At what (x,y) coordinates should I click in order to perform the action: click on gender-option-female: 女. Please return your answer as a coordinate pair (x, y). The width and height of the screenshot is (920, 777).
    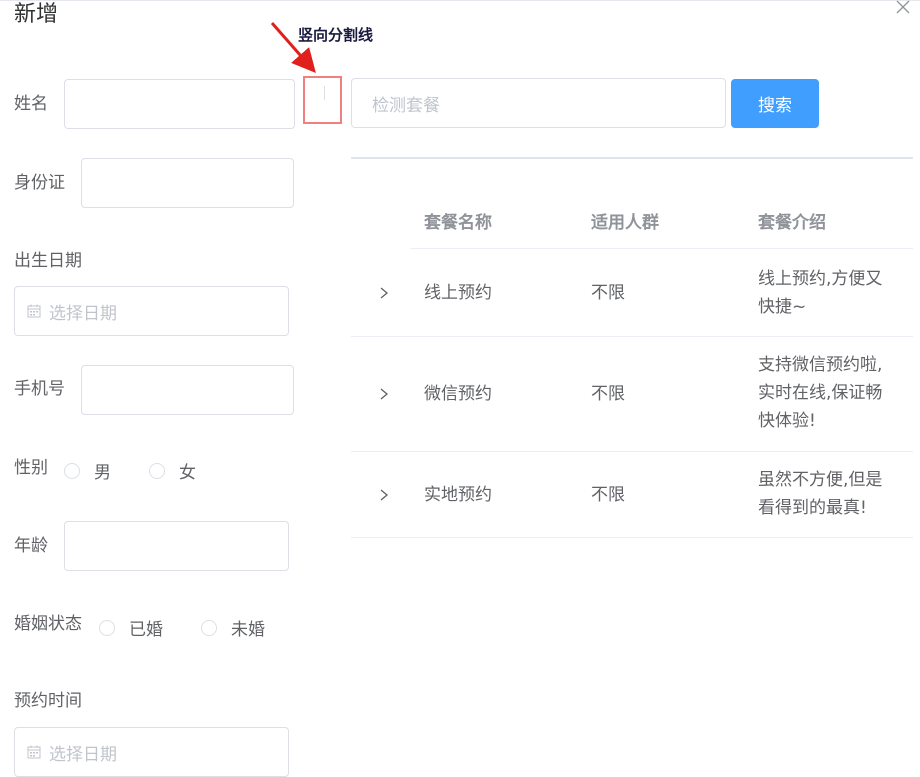
    Looking at the image, I should click on (187, 473).